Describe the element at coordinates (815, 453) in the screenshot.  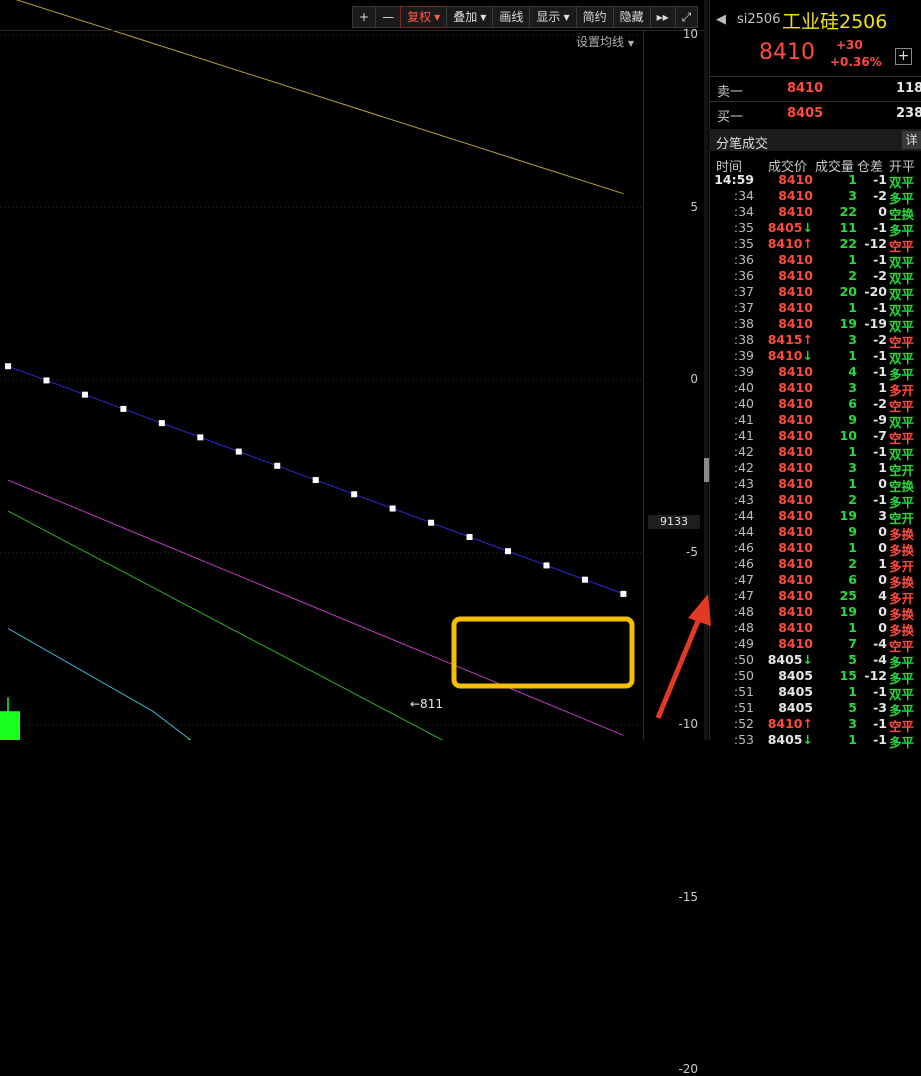
I see `tick-row: :42 8410 1 -1 双平` at that location.